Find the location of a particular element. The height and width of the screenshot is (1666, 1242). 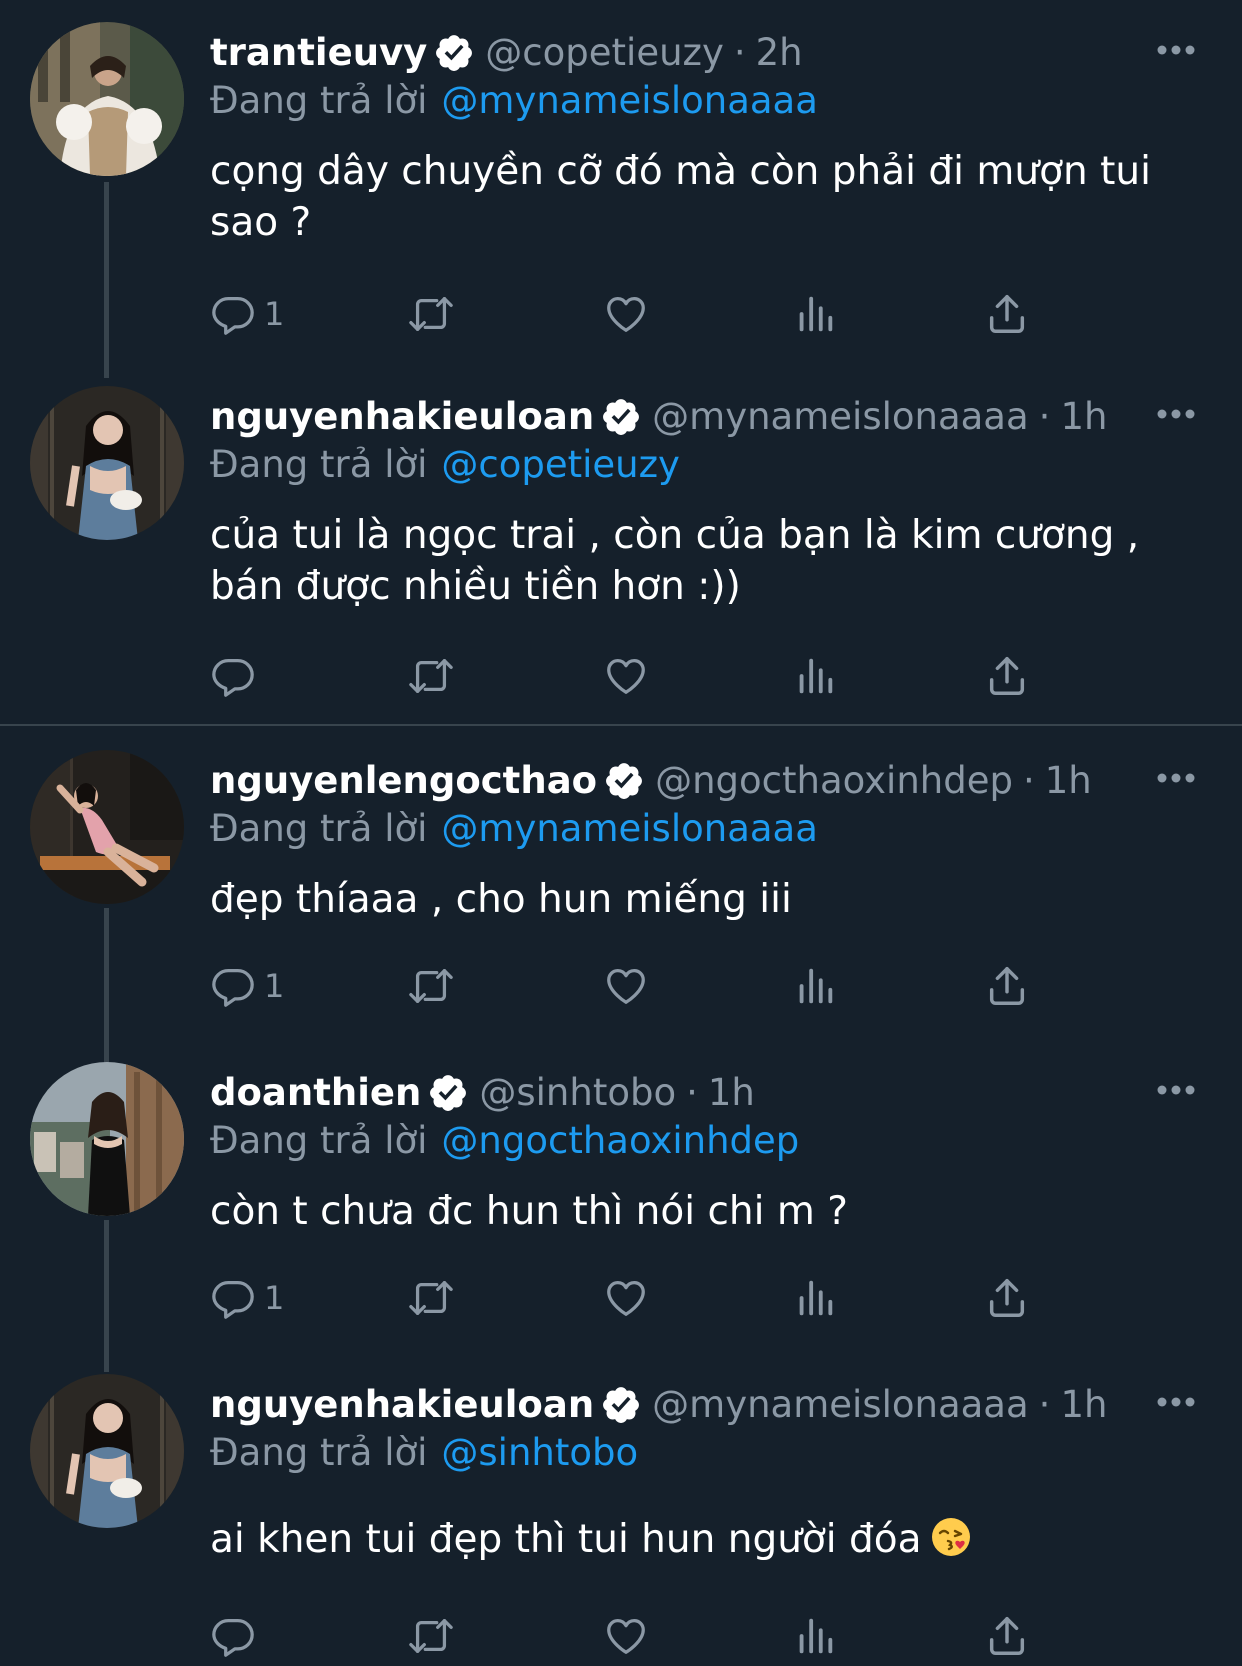

timestamp: 2h is located at coordinates (779, 53).